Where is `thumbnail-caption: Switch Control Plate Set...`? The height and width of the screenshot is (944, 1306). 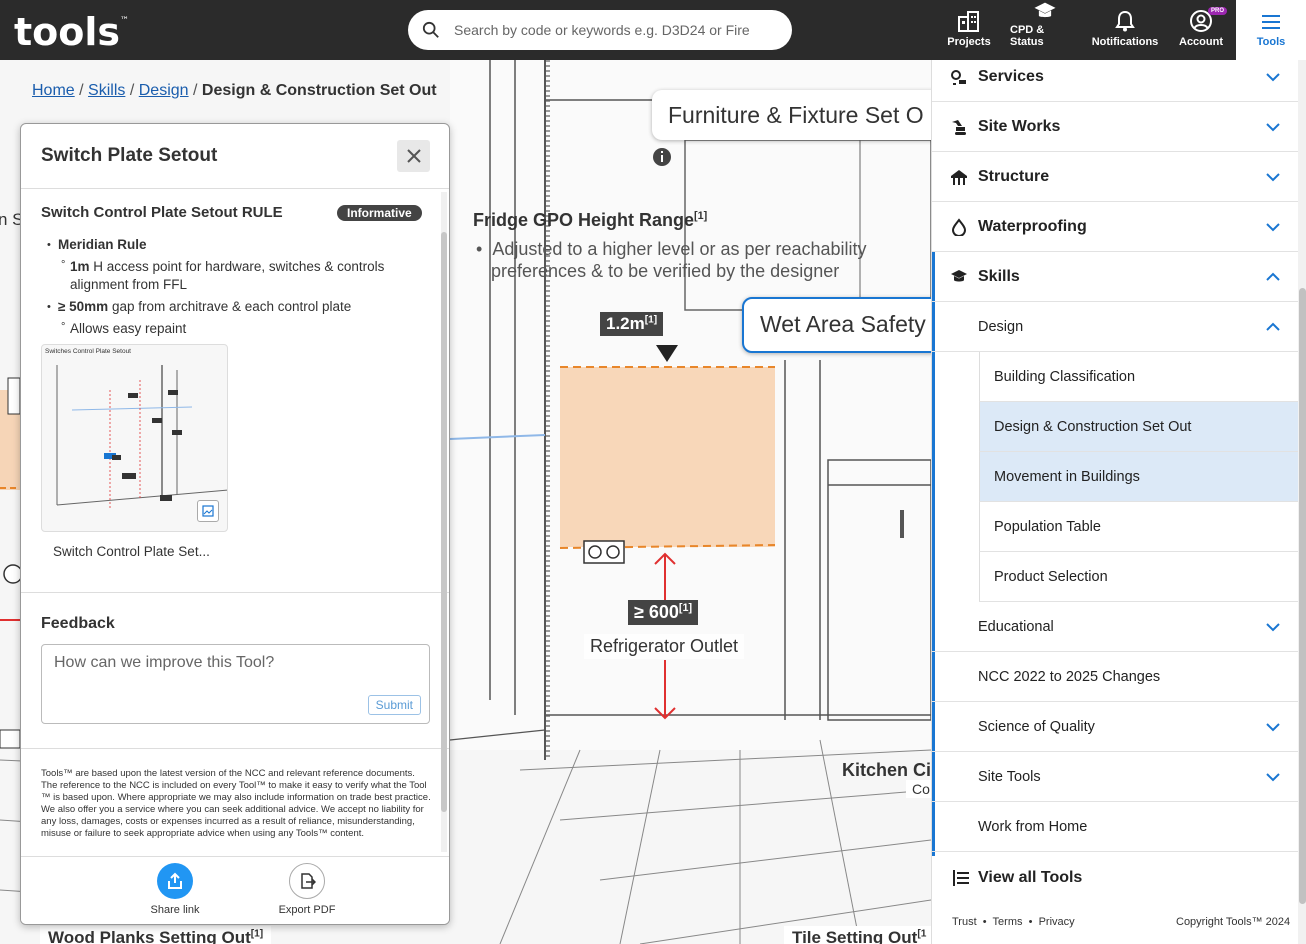
thumbnail-caption: Switch Control Plate Set... is located at coordinates (131, 551).